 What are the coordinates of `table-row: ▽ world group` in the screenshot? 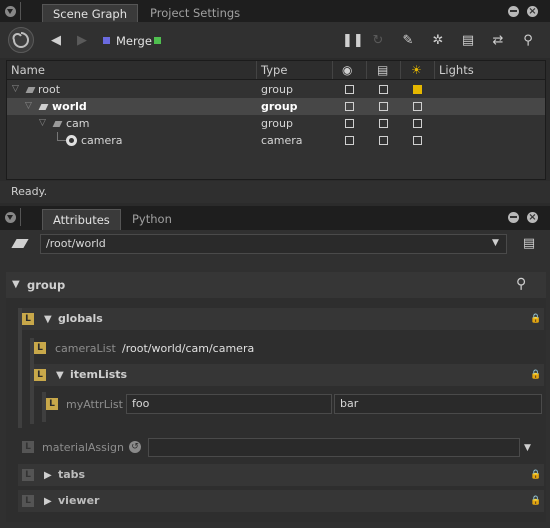 It's located at (276, 106).